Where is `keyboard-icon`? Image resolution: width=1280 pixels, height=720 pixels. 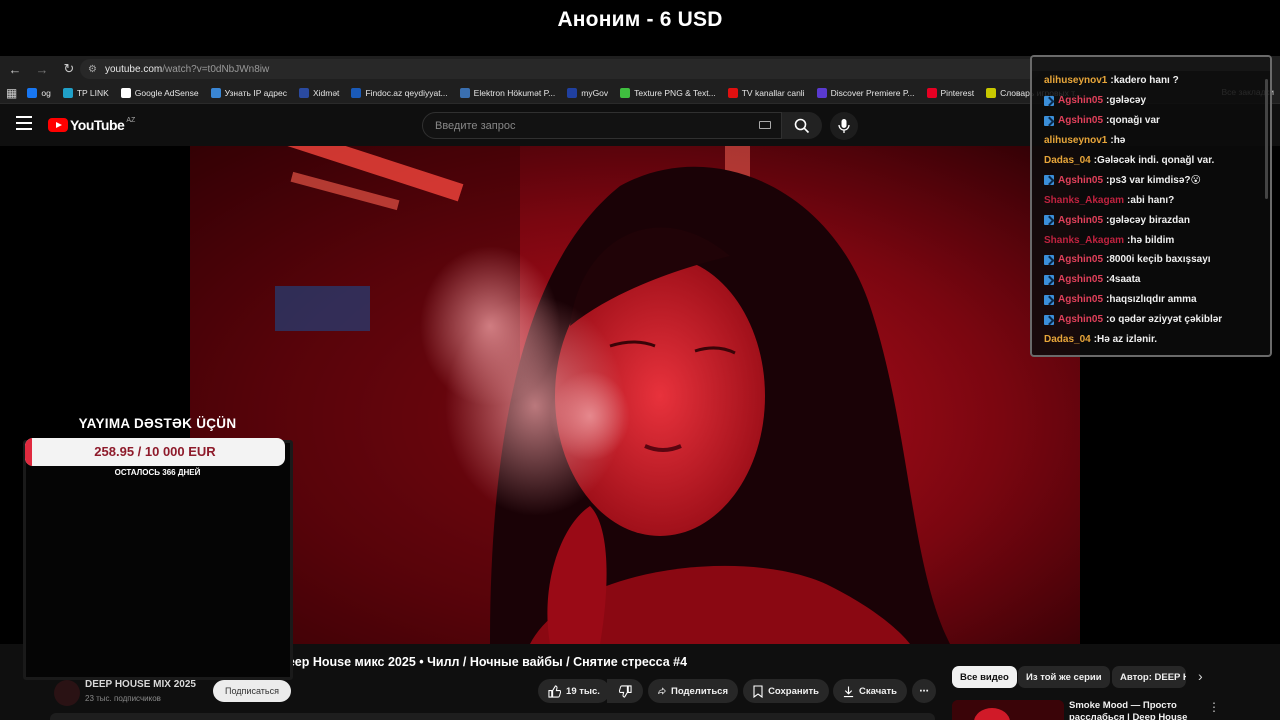
keyboard-icon is located at coordinates (765, 125).